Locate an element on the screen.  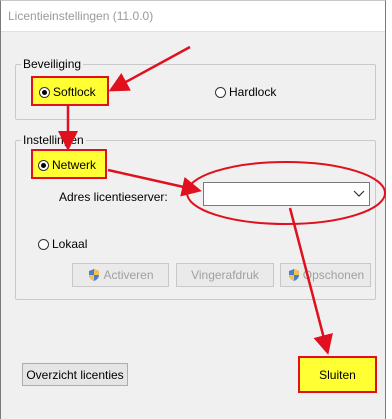
activate-button: Activeren is located at coordinates (120, 275).